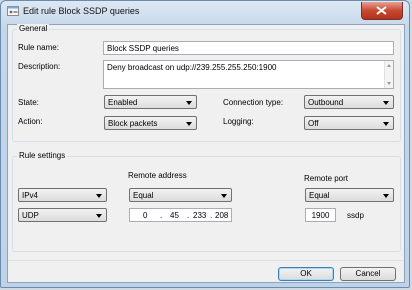  I want to click on remote-port-service-label: ssdp, so click(355, 215).